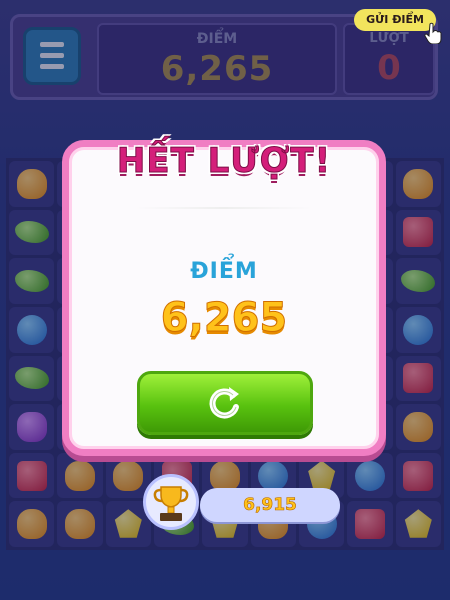  What do you see at coordinates (389, 68) in the screenshot?
I see `moves-value: 0` at bounding box center [389, 68].